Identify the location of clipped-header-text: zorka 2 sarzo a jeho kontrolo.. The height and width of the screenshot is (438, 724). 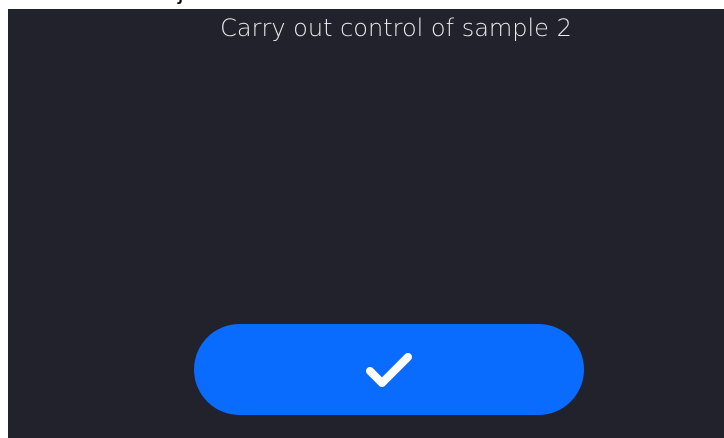
(362, 4).